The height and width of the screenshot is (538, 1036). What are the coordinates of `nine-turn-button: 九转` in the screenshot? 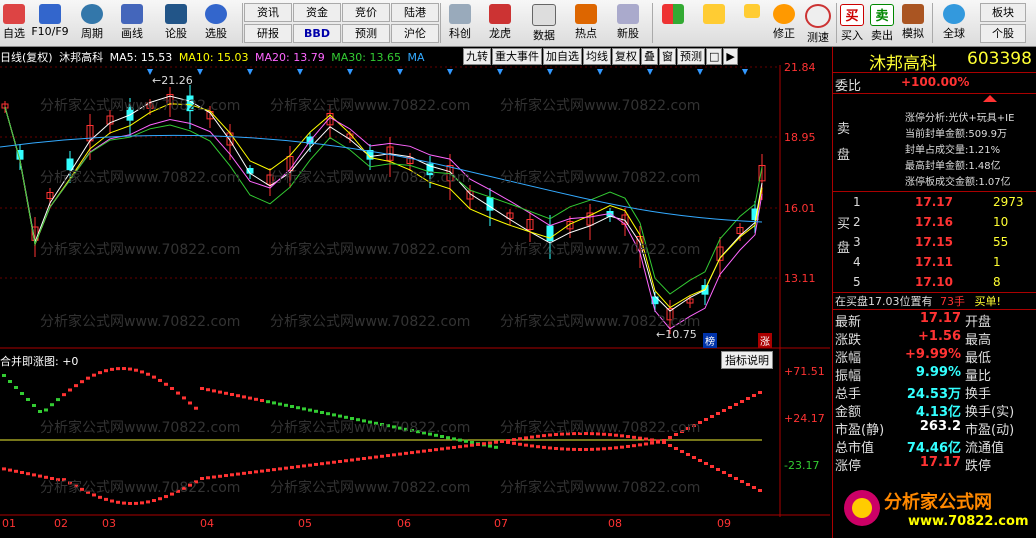 It's located at (477, 56).